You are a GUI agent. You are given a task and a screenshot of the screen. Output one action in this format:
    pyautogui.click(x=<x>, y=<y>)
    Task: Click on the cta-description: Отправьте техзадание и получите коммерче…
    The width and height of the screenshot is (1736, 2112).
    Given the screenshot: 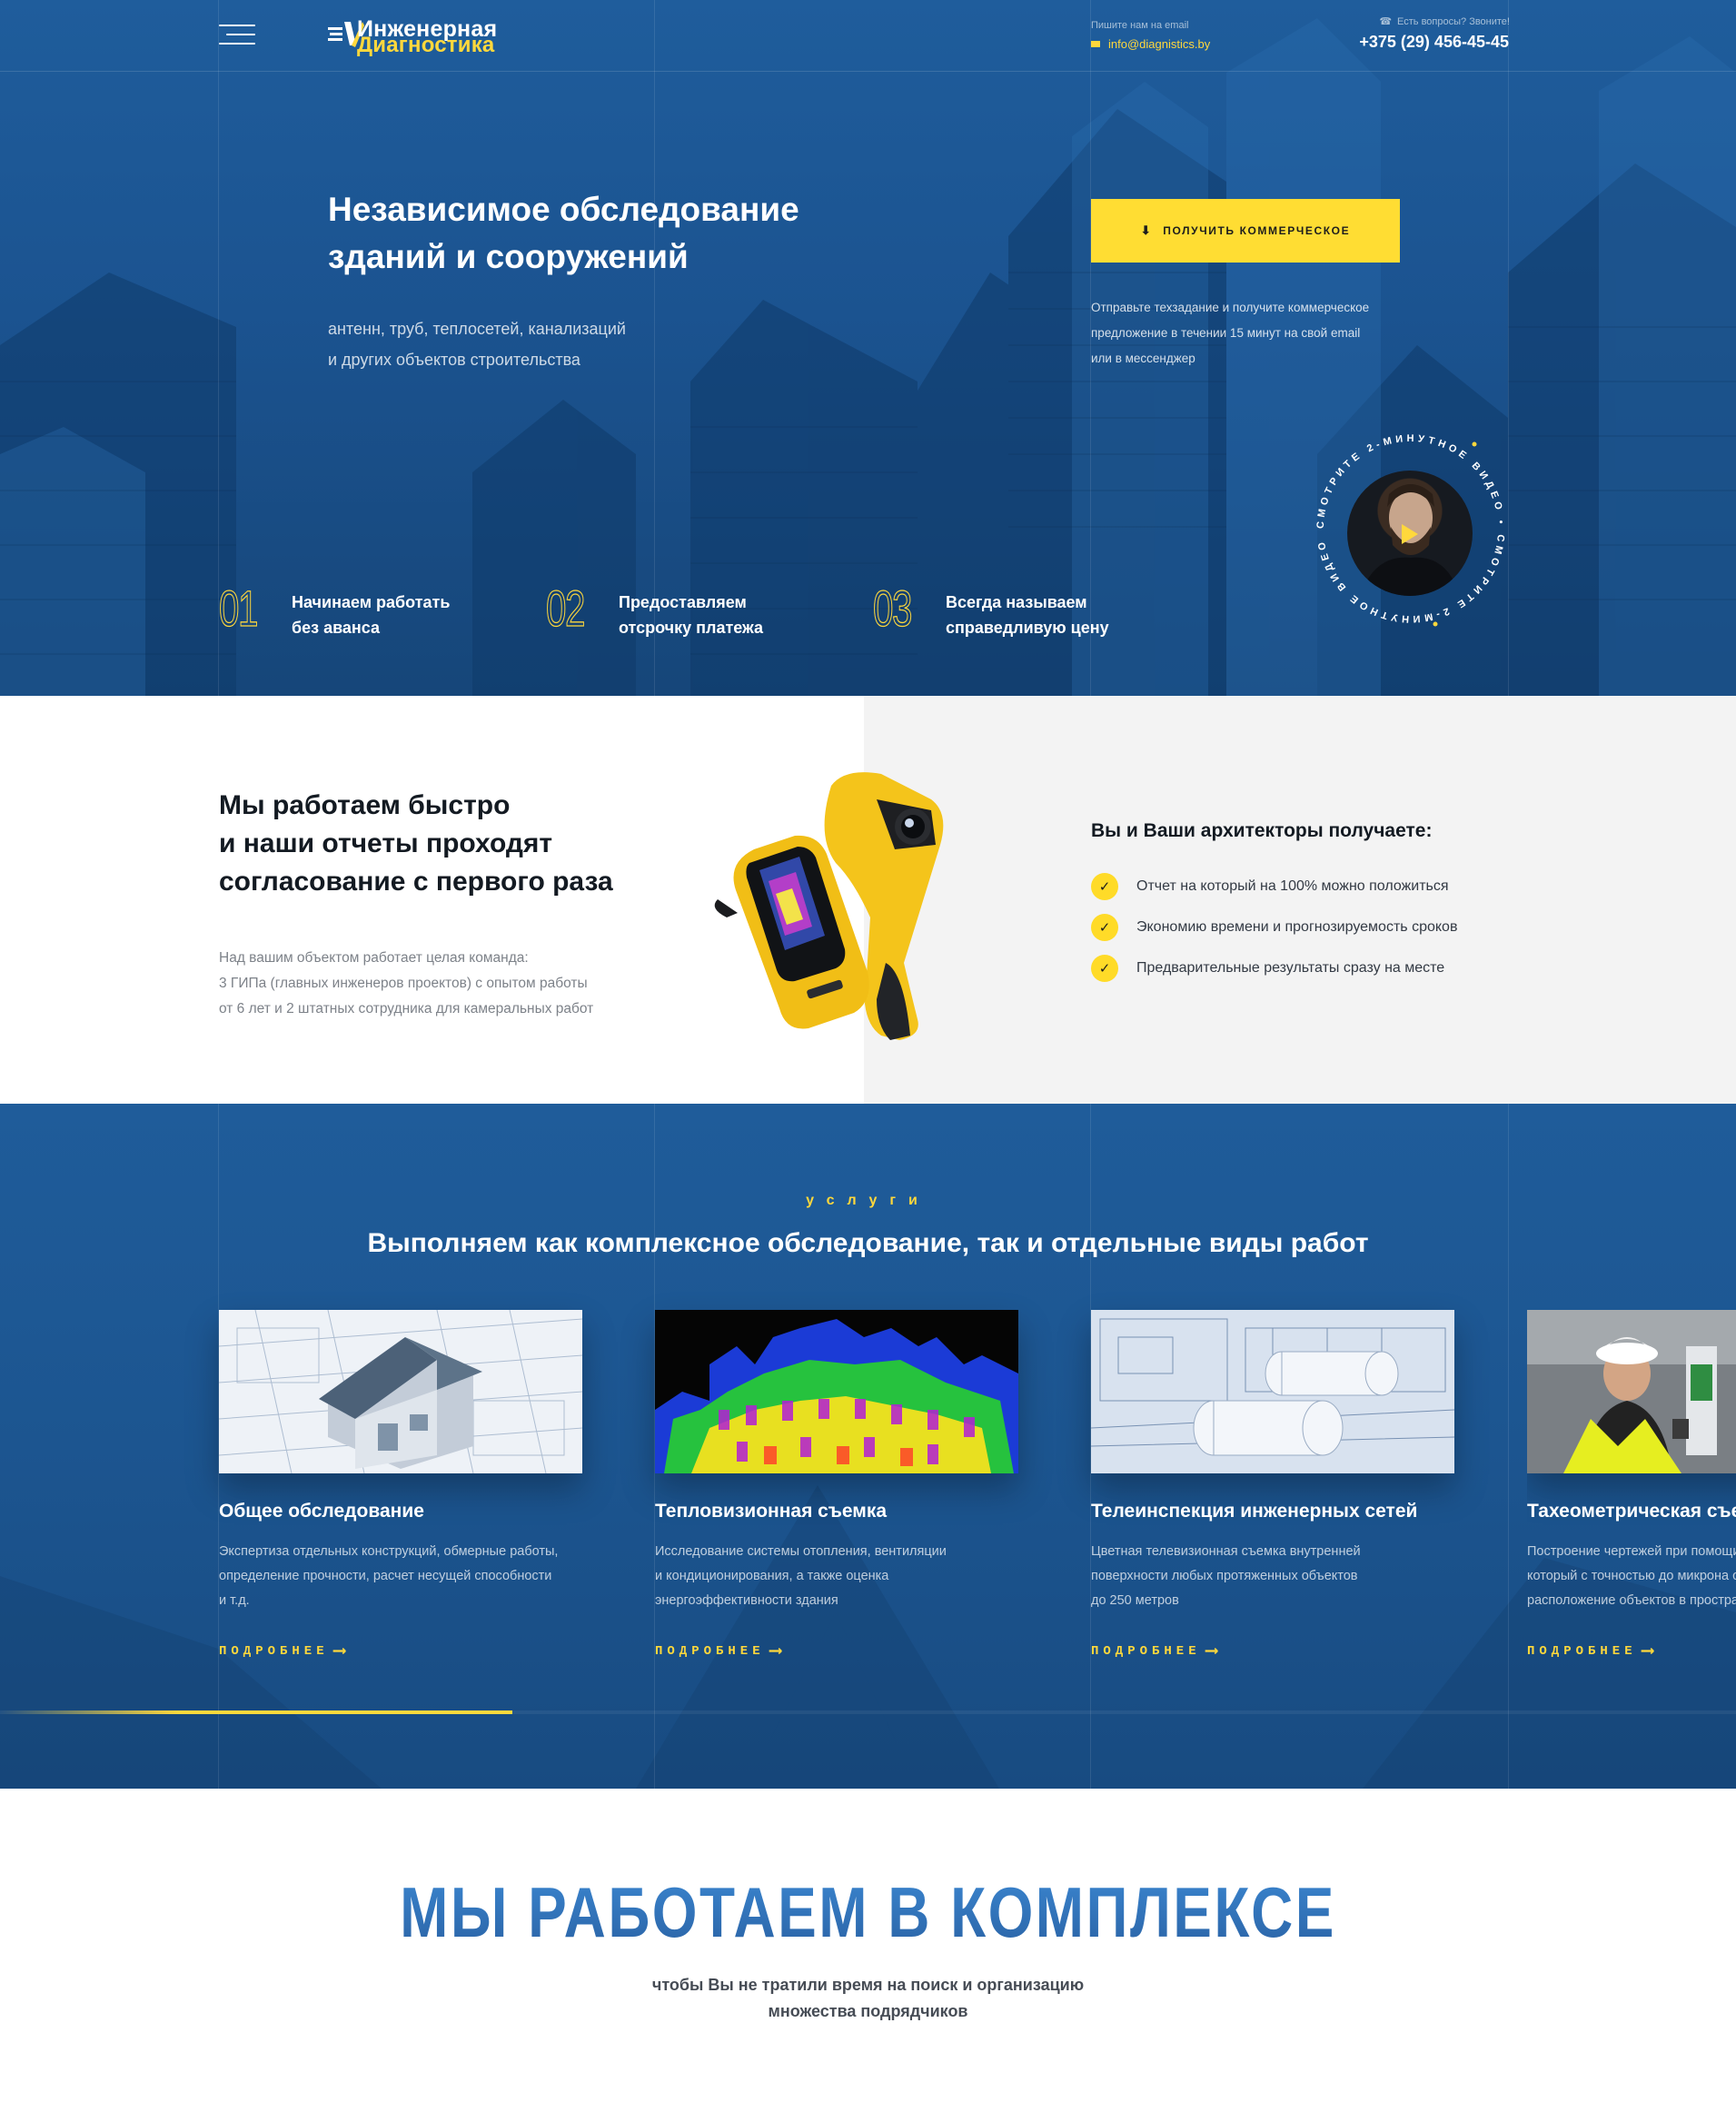 What is the action you would take?
    pyautogui.click(x=1254, y=333)
    